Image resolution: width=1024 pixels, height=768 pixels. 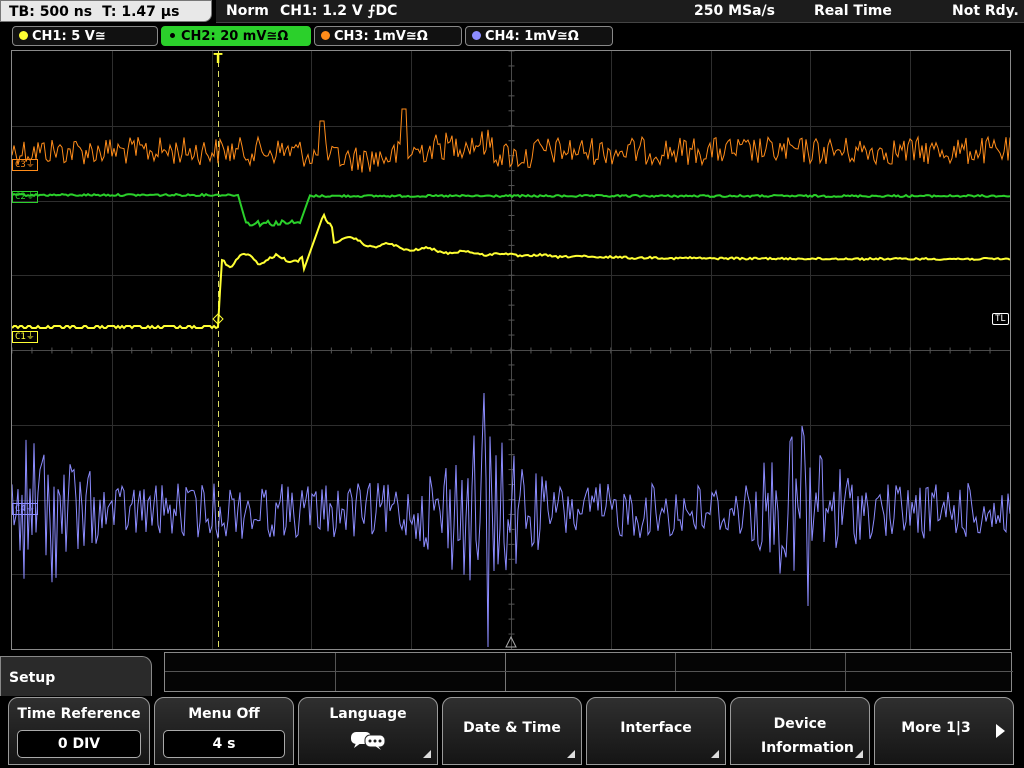 I want to click on channel-3-label: CH3: 1mV≅Ω, so click(x=381, y=36).